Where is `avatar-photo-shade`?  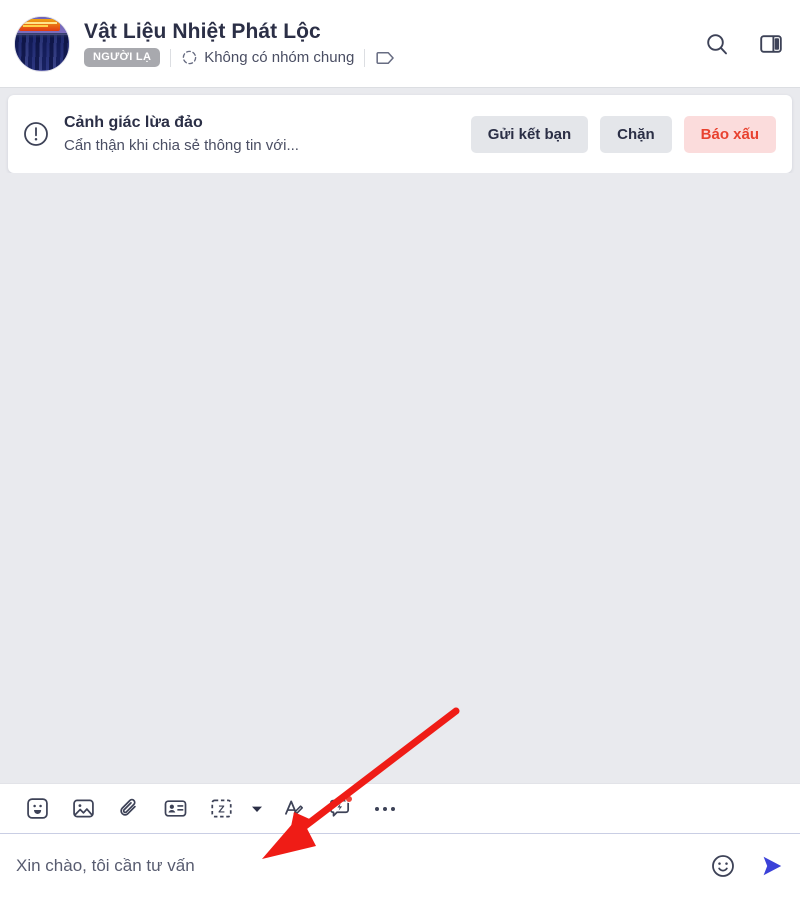 avatar-photo-shade is located at coordinates (42, 35).